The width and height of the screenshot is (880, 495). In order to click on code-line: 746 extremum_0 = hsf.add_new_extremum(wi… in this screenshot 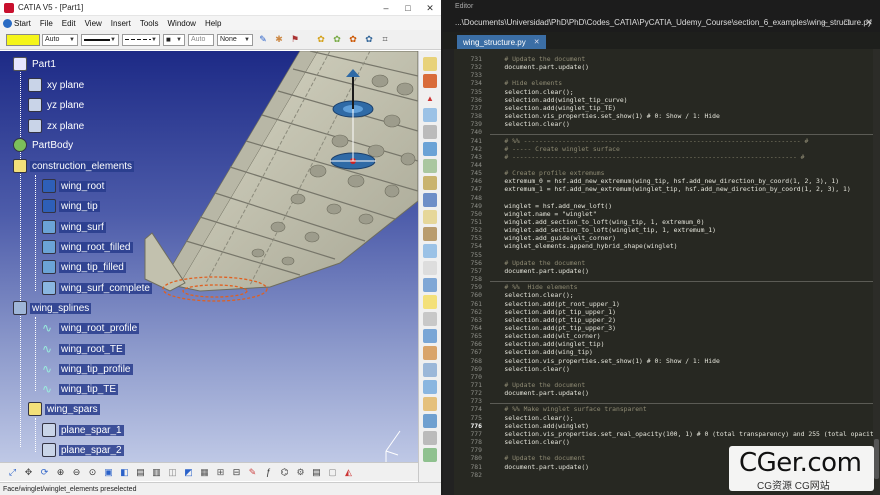, I will do `click(646, 181)`.